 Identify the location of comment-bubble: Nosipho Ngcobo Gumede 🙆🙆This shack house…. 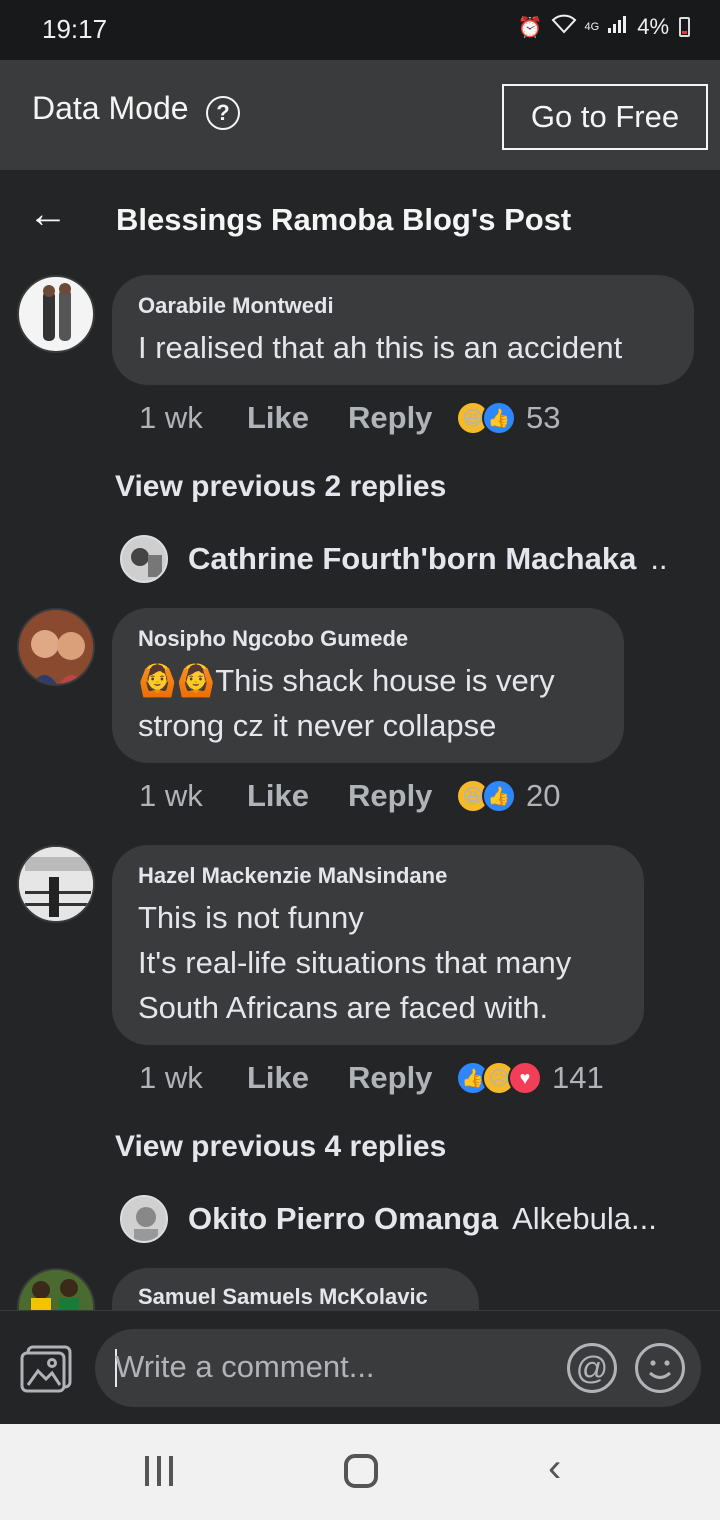
(368, 685).